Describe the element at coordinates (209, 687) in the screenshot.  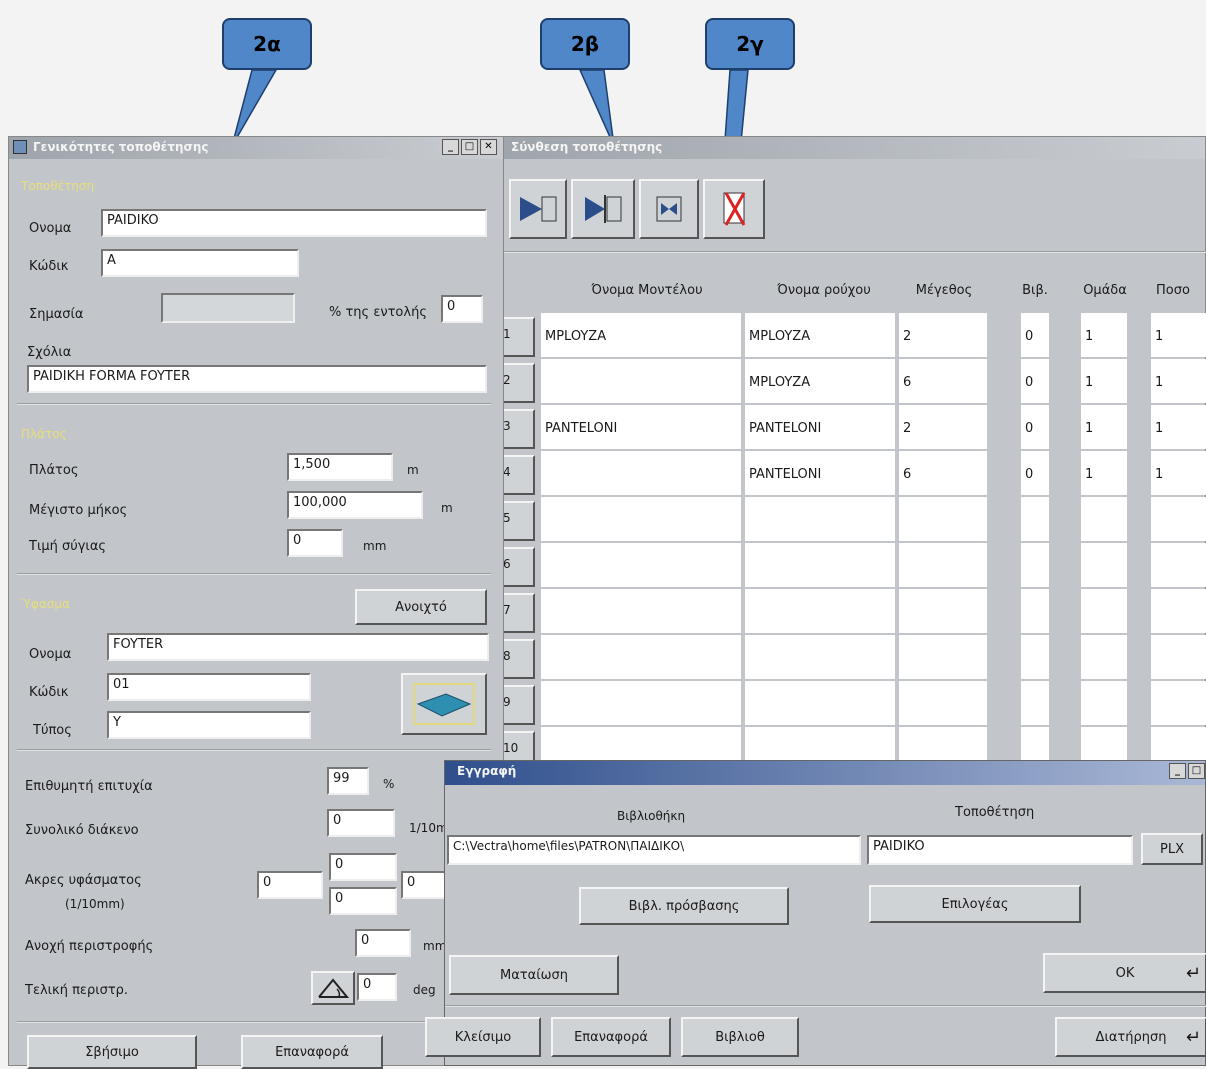
I see `fabric-code-field: 01` at that location.